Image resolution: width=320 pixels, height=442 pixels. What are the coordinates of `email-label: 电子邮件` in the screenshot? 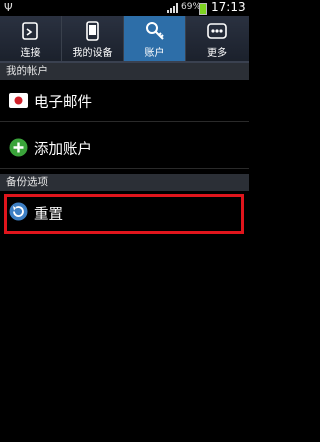 It's located at (63, 103).